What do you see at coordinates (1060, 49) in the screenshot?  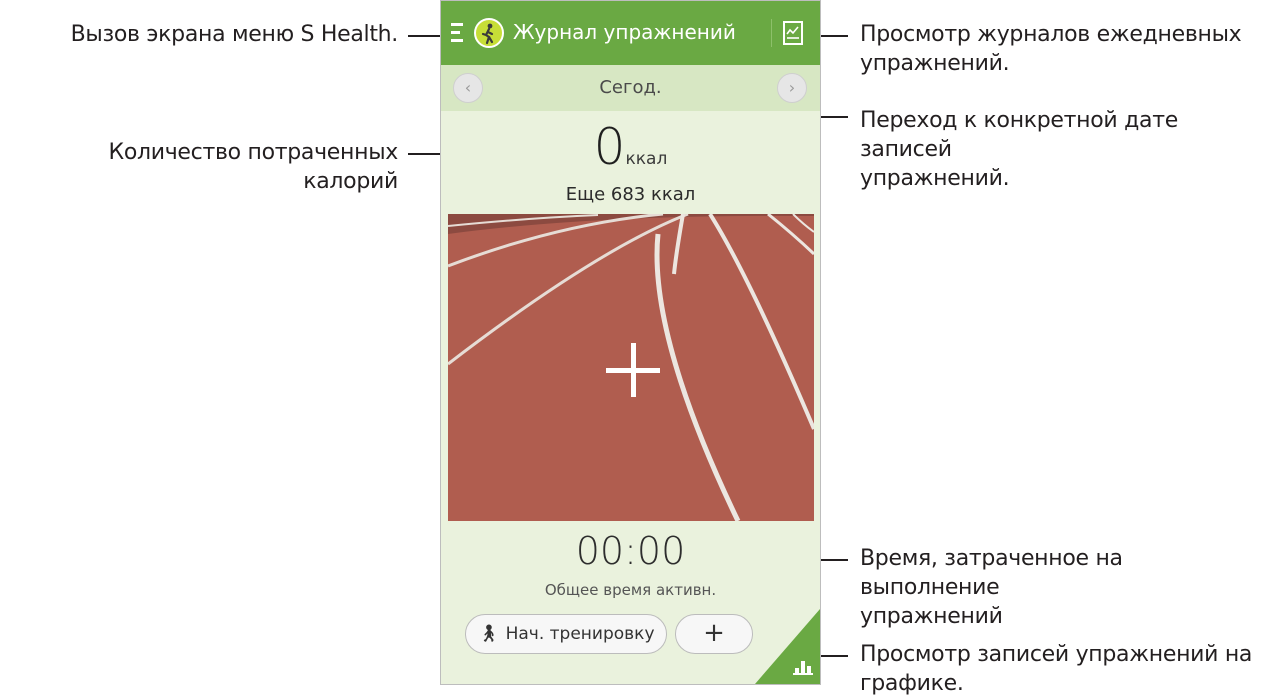 I see `callout-daily-logs: Просмотр журналов ежедневных упражнений.` at bounding box center [1060, 49].